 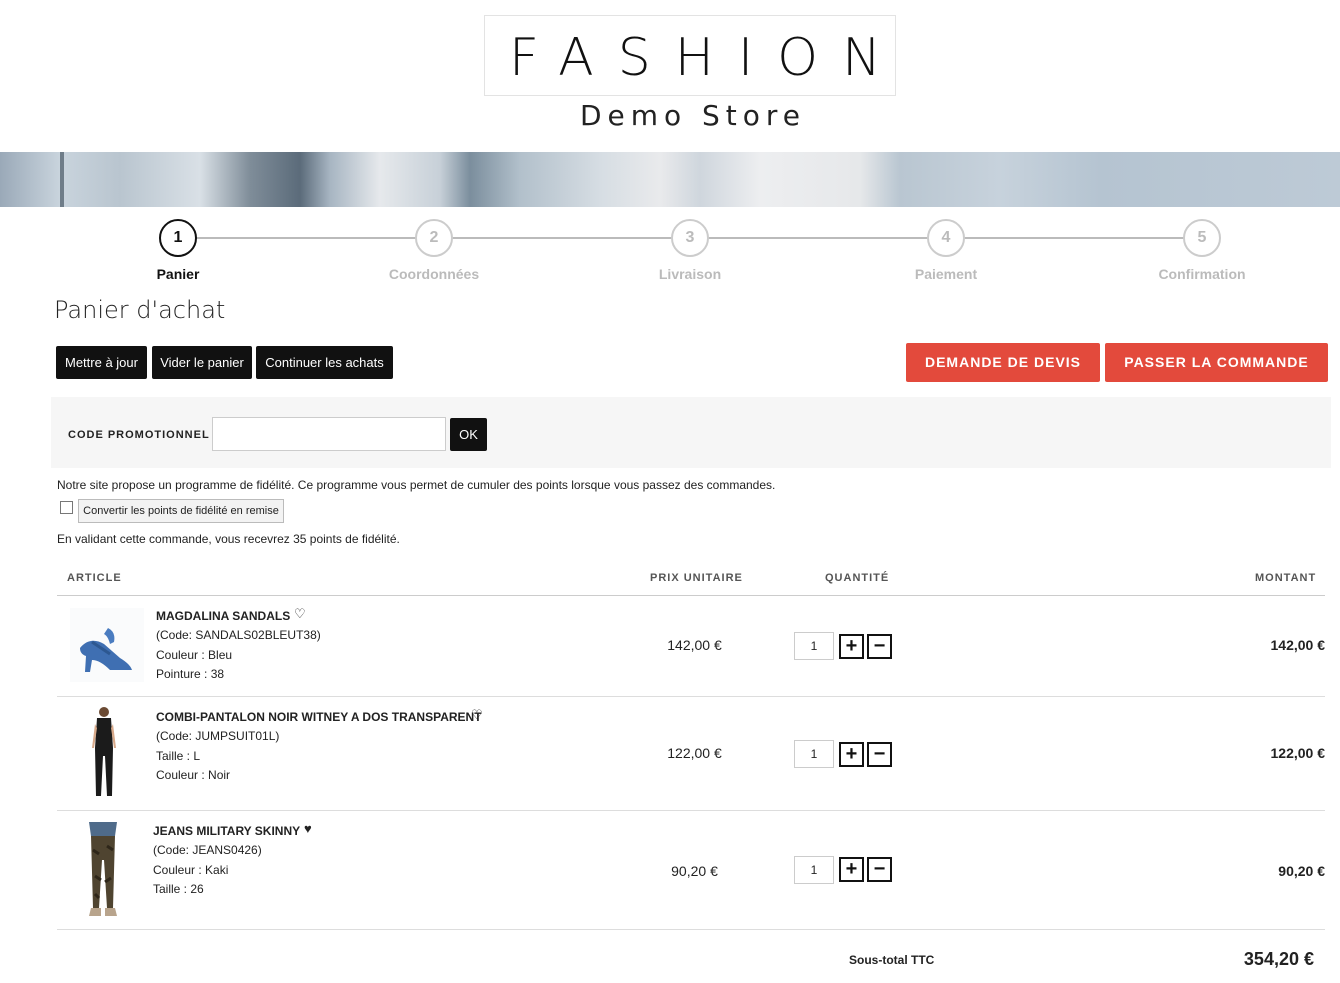 I want to click on step-panier: 1 Panier, so click(x=178, y=250).